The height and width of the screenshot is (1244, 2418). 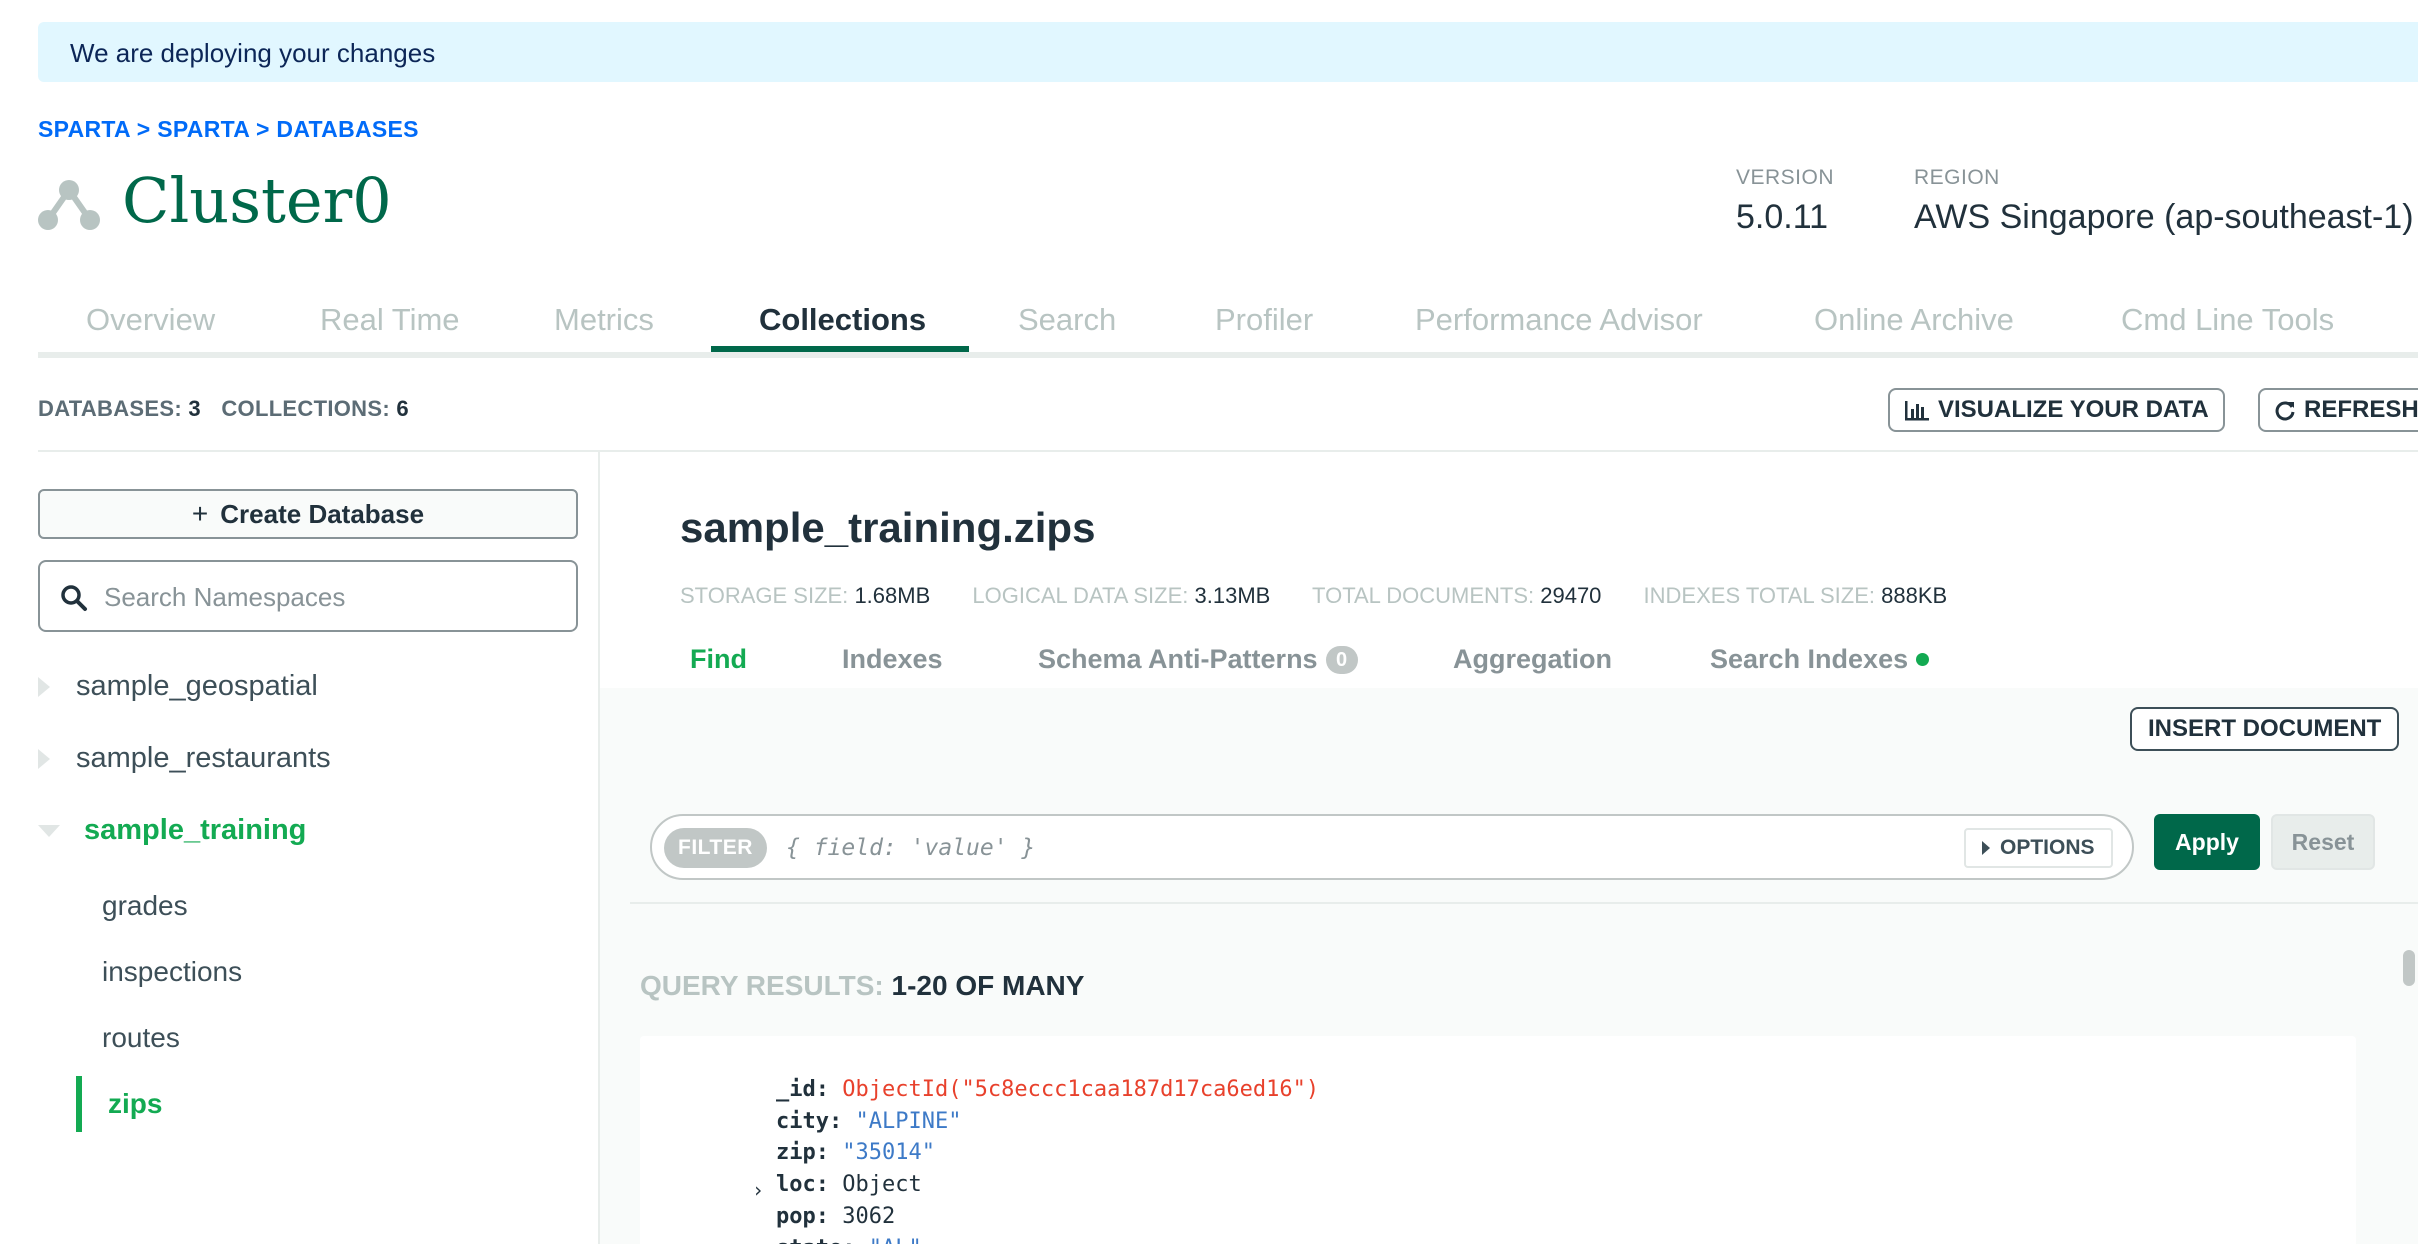 What do you see at coordinates (895, 1240) in the screenshot?
I see `field-value: "AL"` at bounding box center [895, 1240].